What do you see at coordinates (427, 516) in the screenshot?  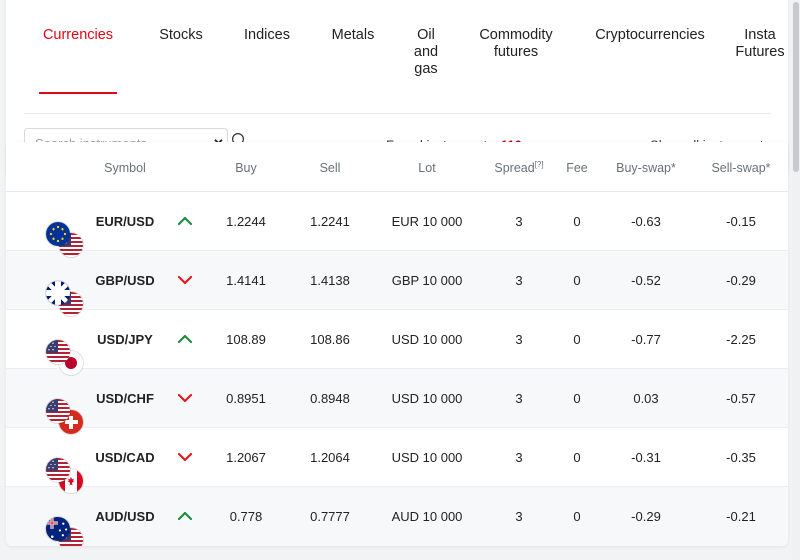 I see `row-lot: AUD 10 000` at bounding box center [427, 516].